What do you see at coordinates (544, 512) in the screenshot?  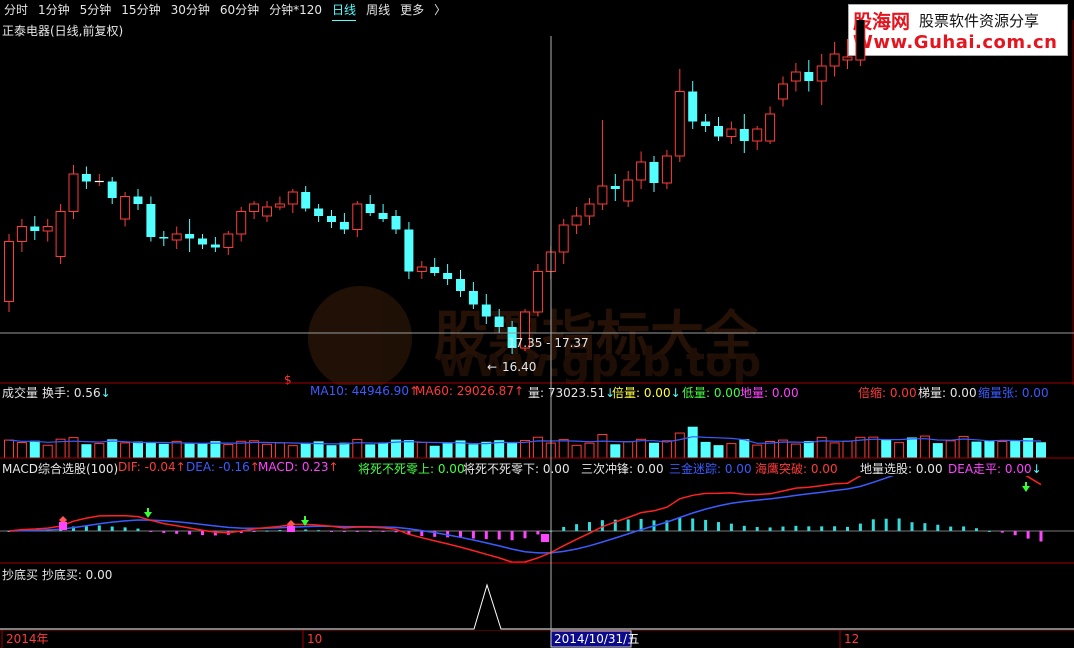 I see `macd-markers` at bounding box center [544, 512].